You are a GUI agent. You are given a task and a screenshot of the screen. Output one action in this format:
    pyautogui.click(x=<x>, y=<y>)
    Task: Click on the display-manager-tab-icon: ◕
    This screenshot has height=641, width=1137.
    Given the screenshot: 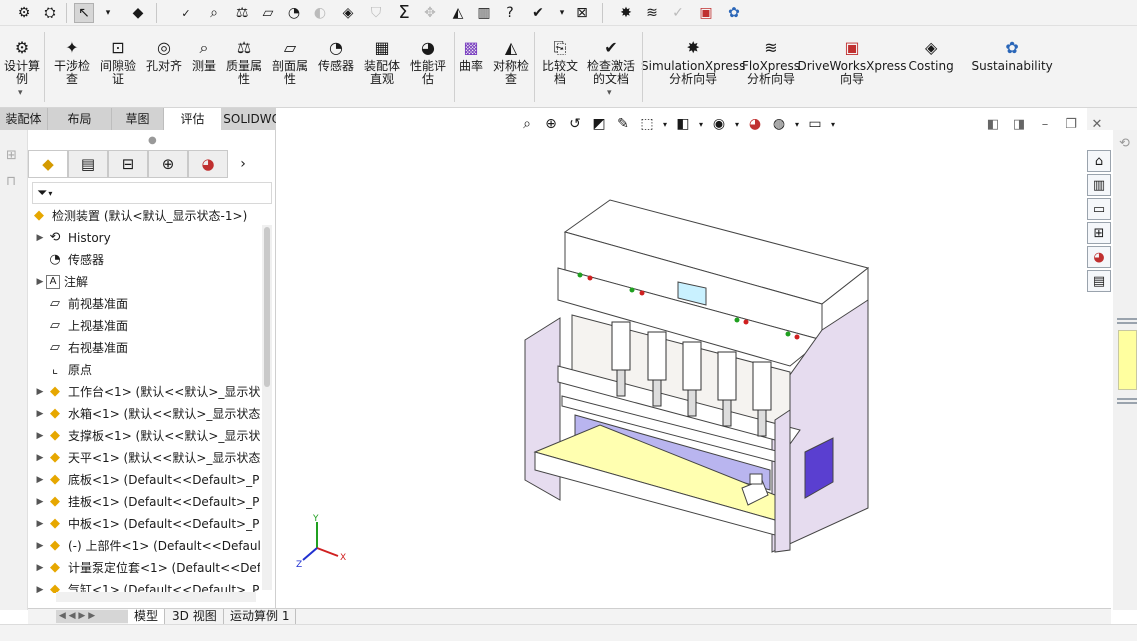 What is the action you would take?
    pyautogui.click(x=208, y=164)
    